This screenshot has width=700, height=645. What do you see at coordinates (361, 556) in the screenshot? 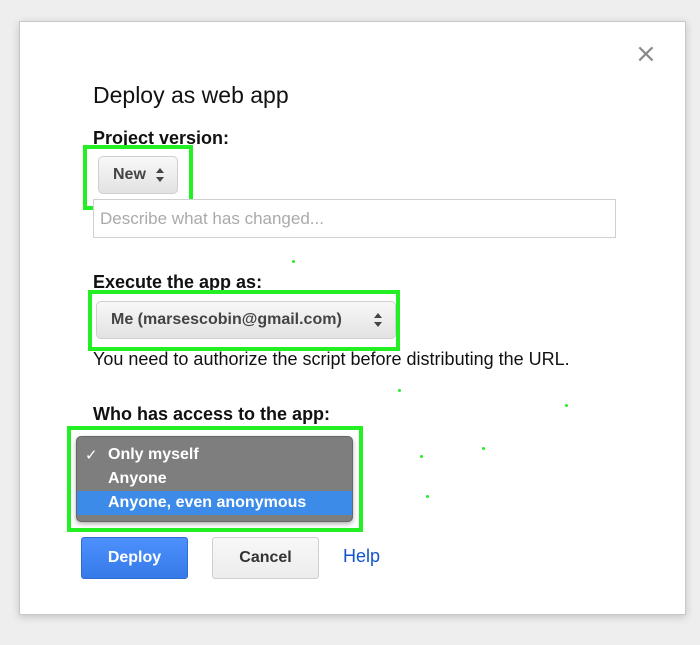
I see `help-link: Help` at bounding box center [361, 556].